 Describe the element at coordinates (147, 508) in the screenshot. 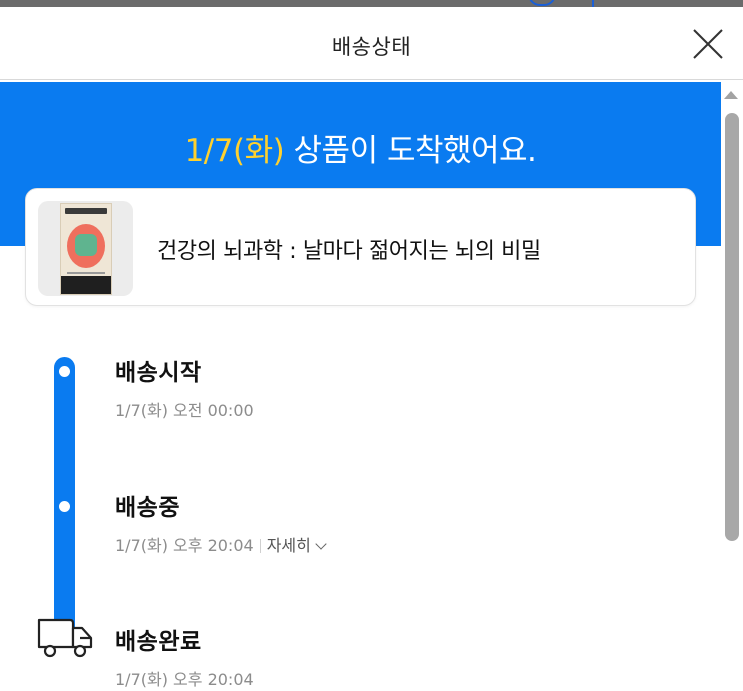

I see `step-label: 배송중` at that location.